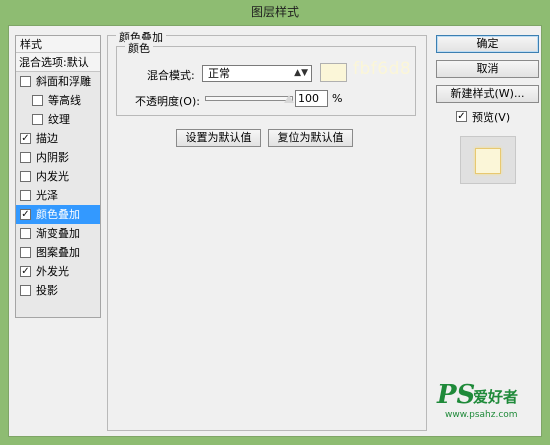 This screenshot has width=550, height=445. What do you see at coordinates (58, 44) in the screenshot?
I see `styles-list-header: 样式` at bounding box center [58, 44].